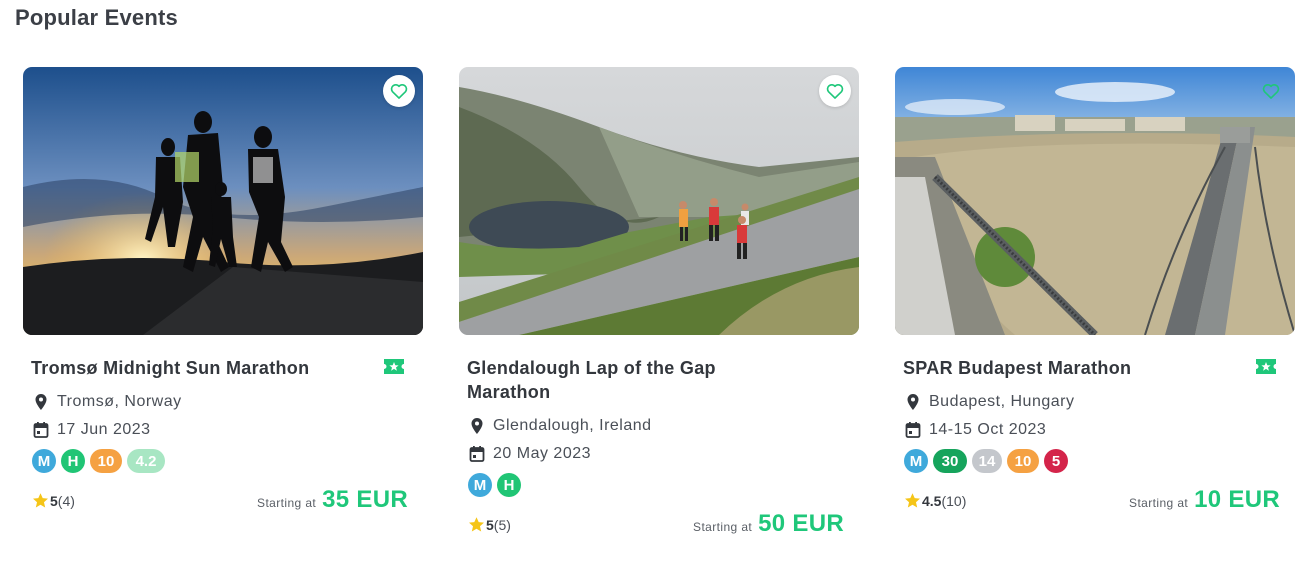  I want to click on event-location: Budapest, Hungary, so click(1100, 402).